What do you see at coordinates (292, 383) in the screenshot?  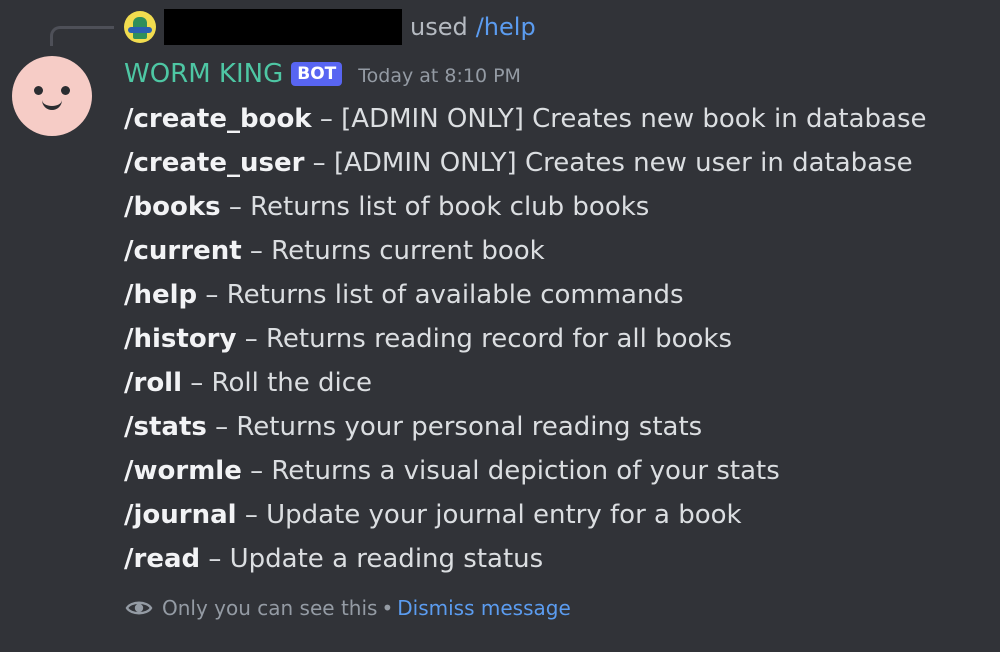 I see `command-description: Roll the dice` at bounding box center [292, 383].